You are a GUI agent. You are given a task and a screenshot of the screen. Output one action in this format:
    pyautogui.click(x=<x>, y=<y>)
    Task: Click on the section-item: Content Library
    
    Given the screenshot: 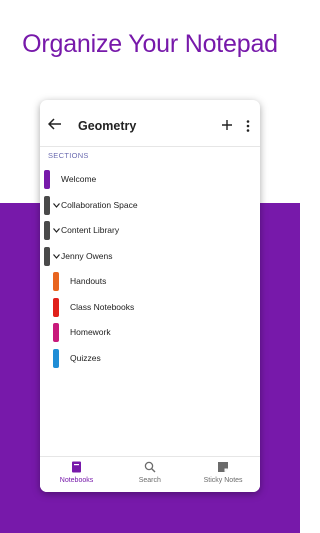 What is the action you would take?
    pyautogui.click(x=150, y=232)
    